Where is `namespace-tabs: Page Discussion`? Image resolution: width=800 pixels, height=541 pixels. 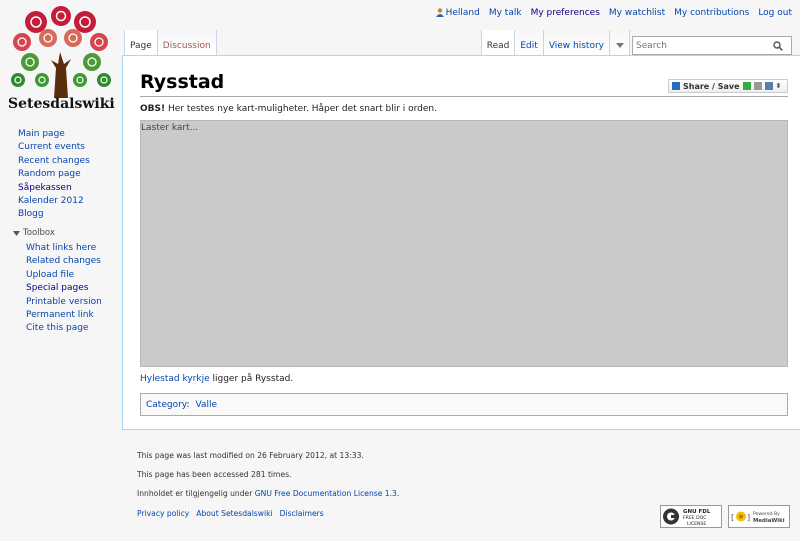 namespace-tabs: Page Discussion is located at coordinates (170, 43).